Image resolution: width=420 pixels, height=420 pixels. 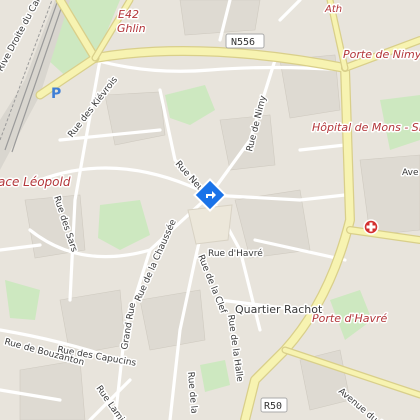 What do you see at coordinates (235, 253) in the screenshot?
I see `street-label: Rue d'Havré` at bounding box center [235, 253].